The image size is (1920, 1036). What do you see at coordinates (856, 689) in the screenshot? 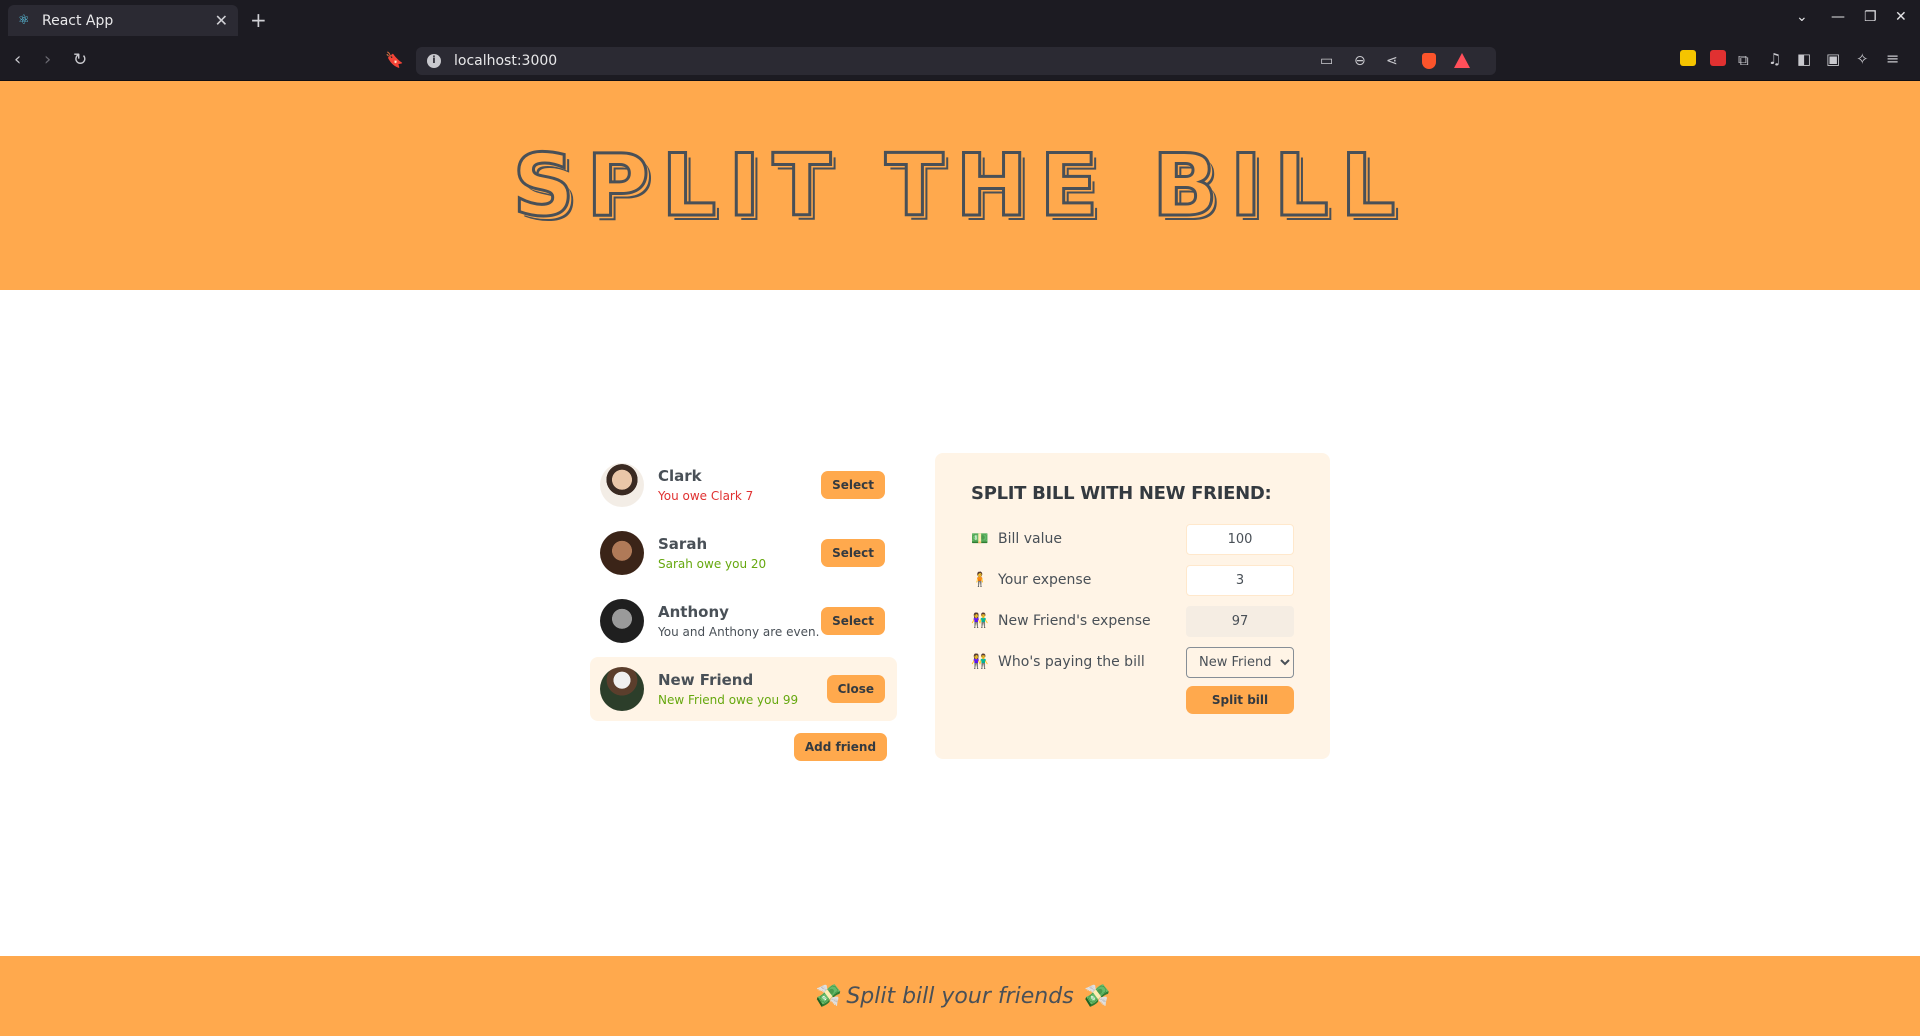
I see `close-friend-button: Close` at bounding box center [856, 689].